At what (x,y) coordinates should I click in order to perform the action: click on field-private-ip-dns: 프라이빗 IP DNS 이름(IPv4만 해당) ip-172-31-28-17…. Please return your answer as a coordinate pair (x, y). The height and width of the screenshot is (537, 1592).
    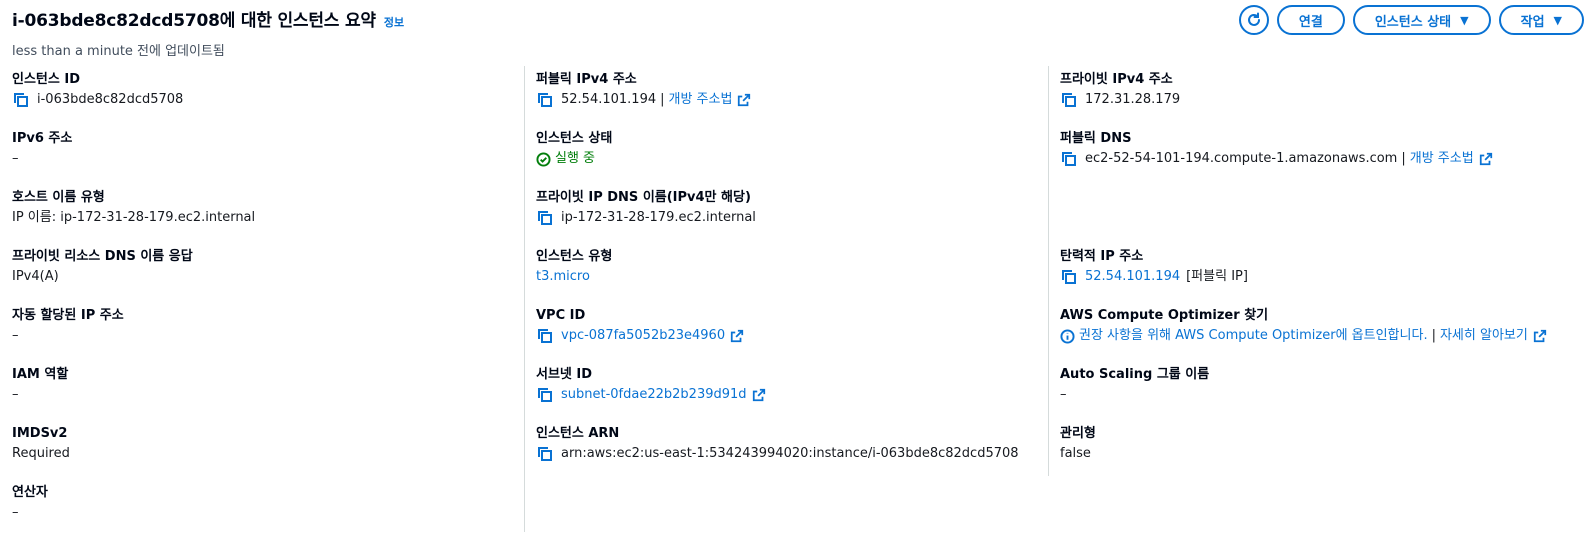
    Looking at the image, I should click on (786, 217).